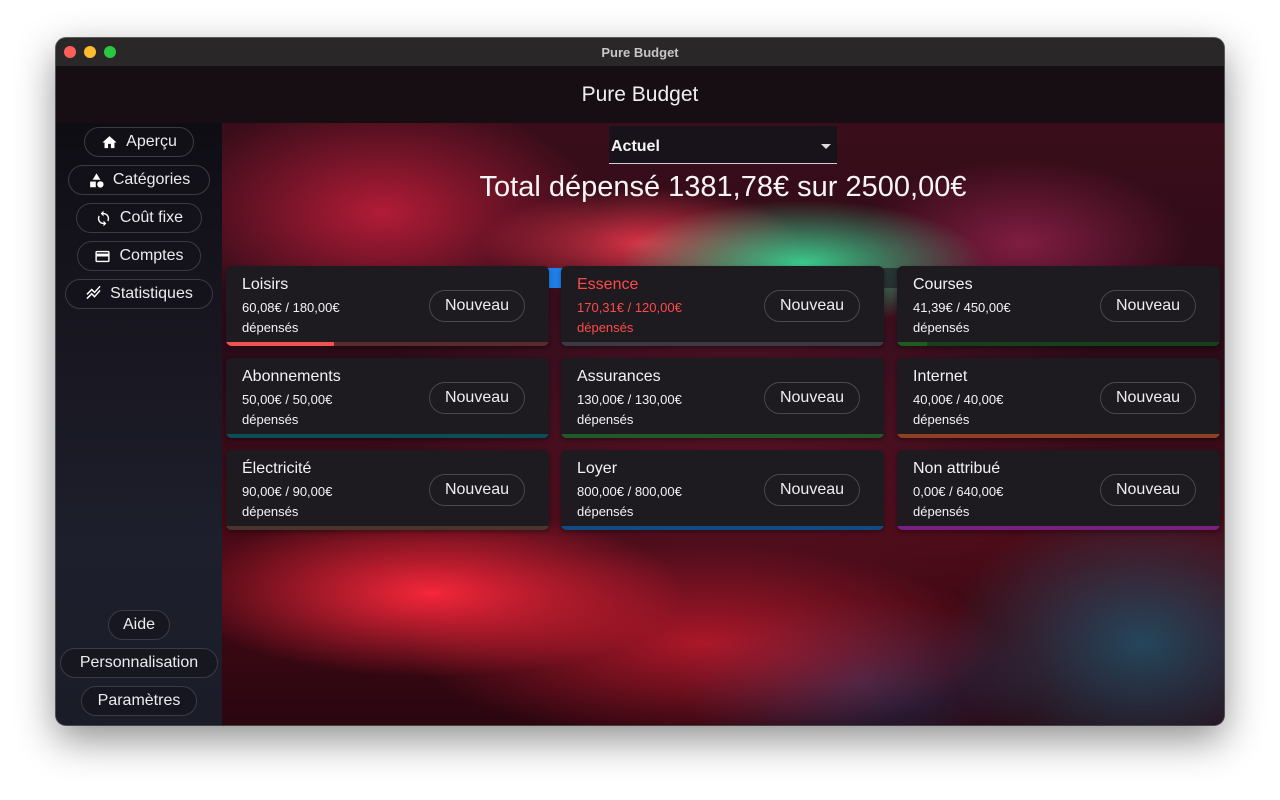 Image resolution: width=1280 pixels, height=800 pixels. What do you see at coordinates (1058, 344) in the screenshot?
I see `category-progress-track` at bounding box center [1058, 344].